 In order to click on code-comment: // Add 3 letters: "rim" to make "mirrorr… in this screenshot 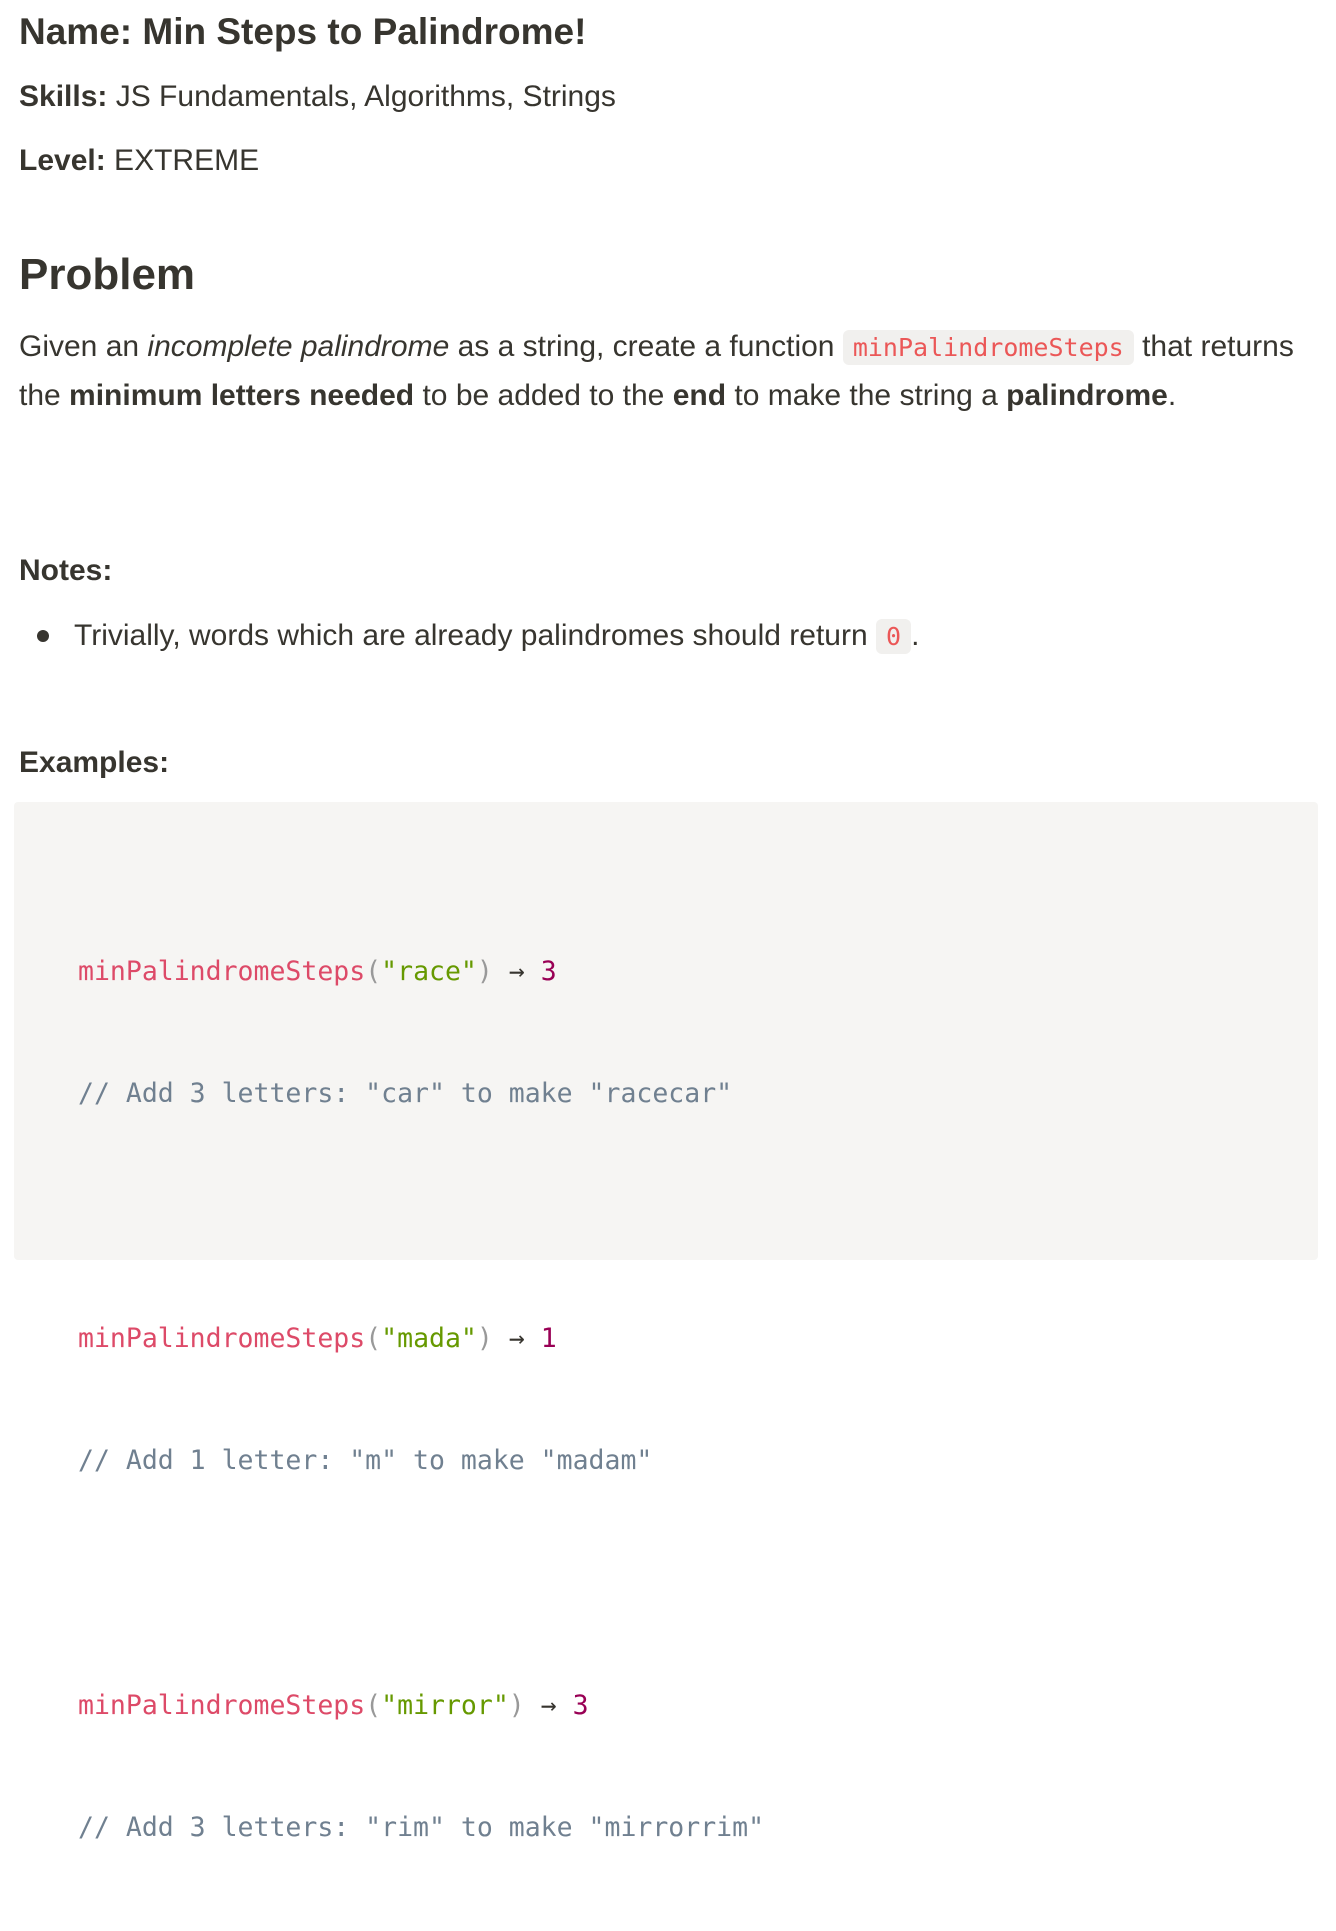, I will do `click(421, 1828)`.